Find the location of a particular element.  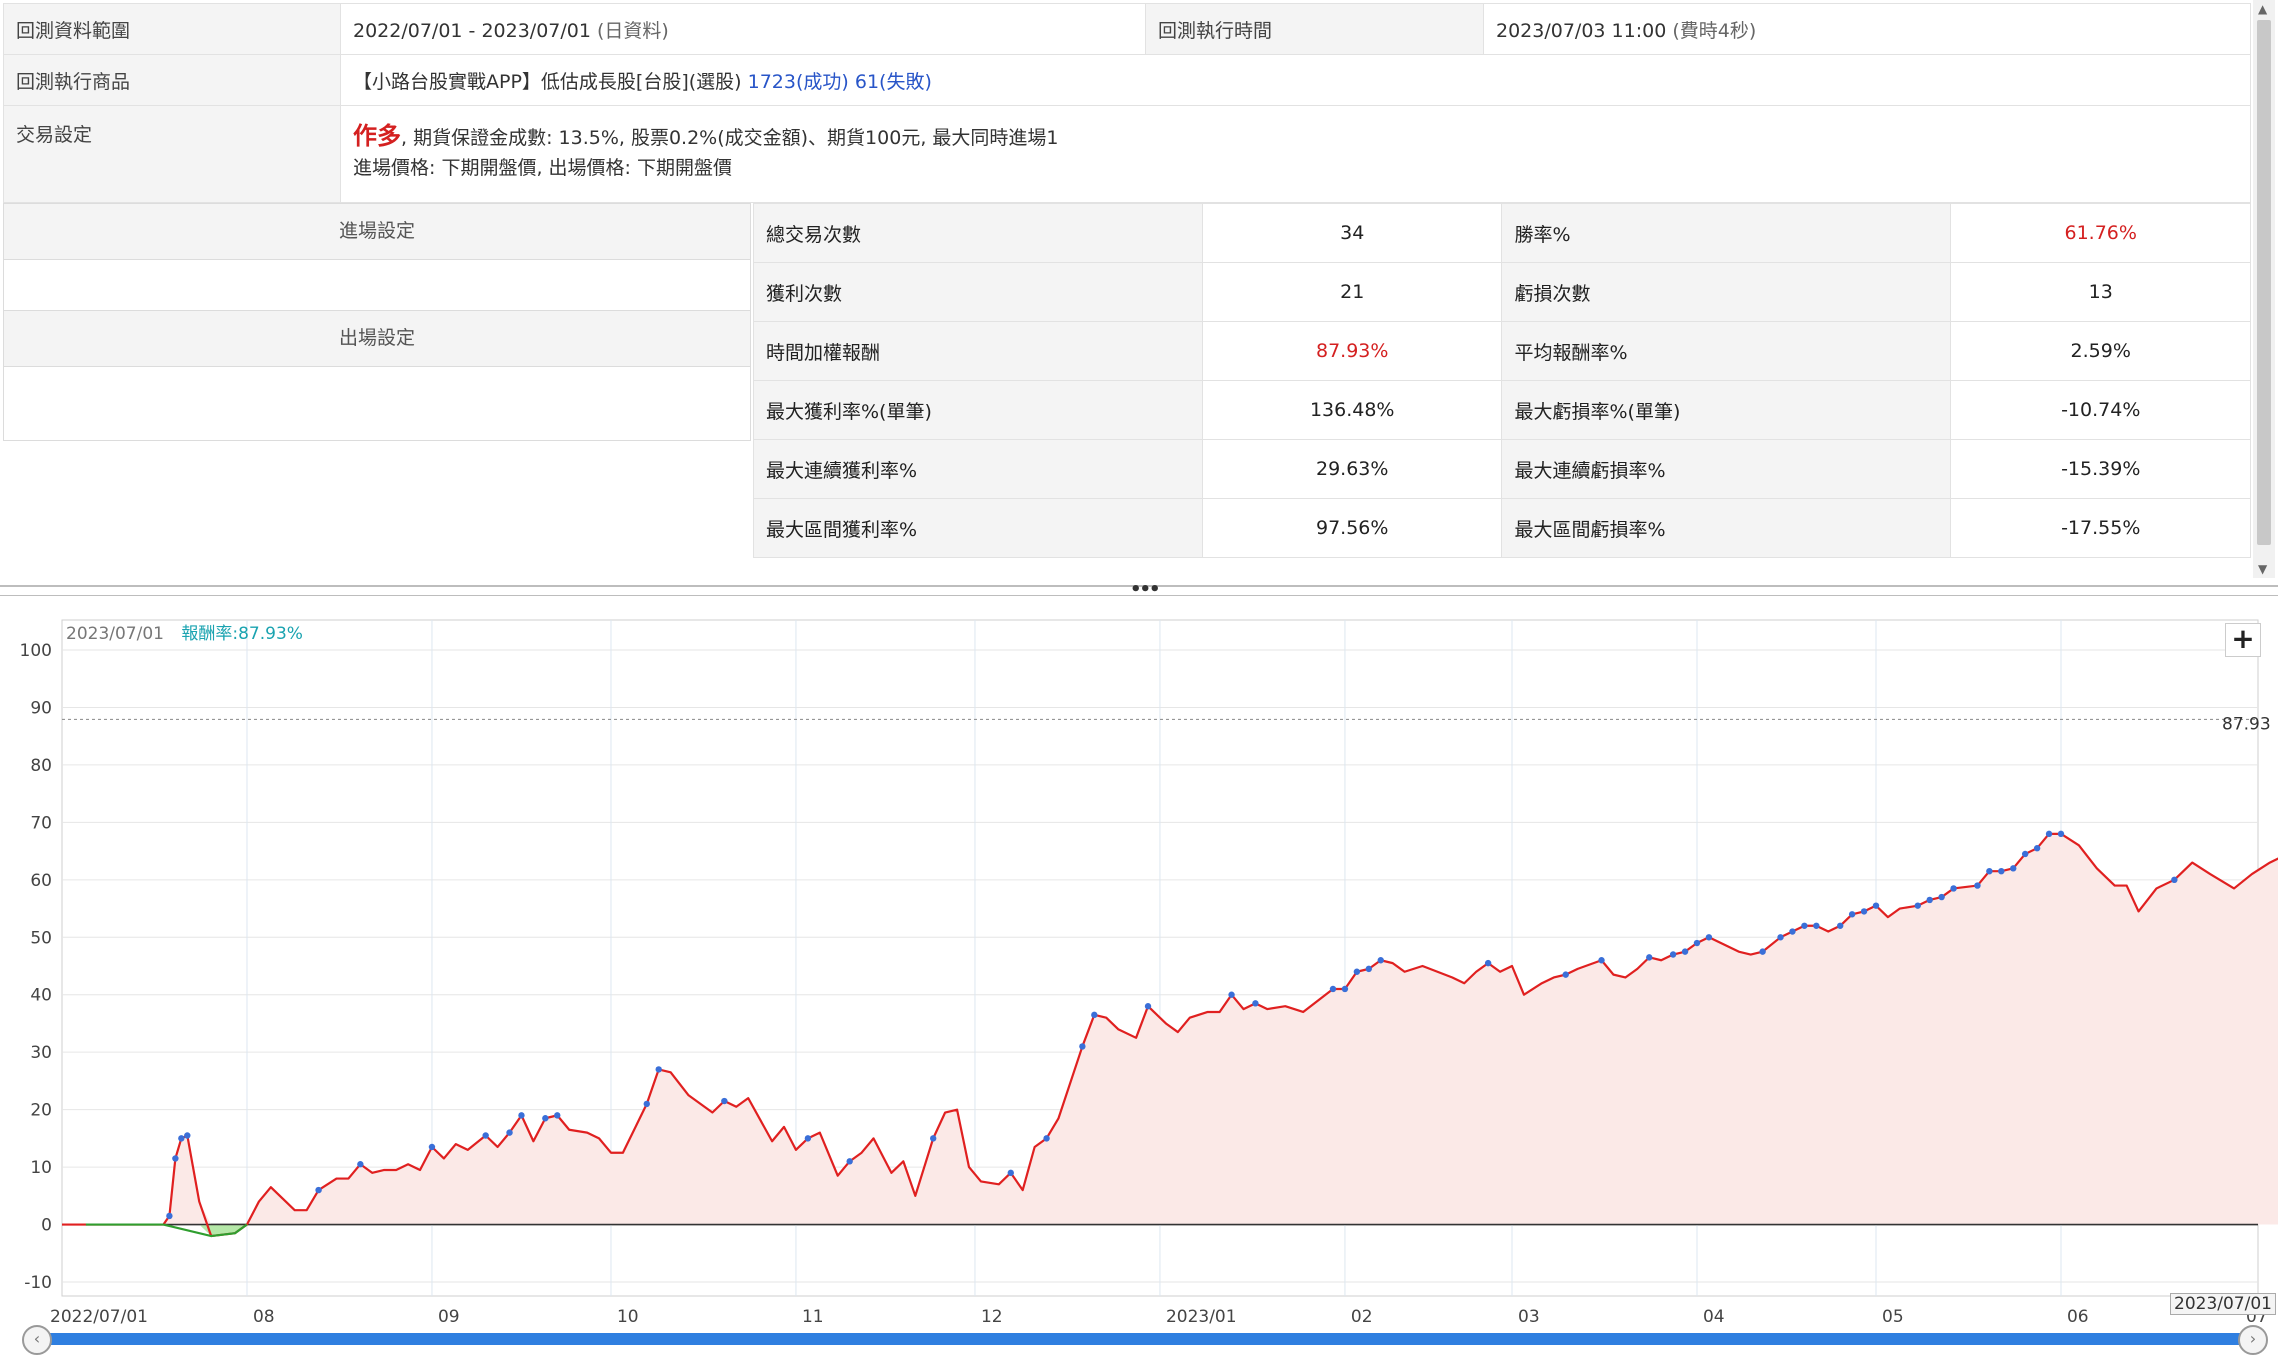

x-tick-label: 08 is located at coordinates (264, 1317).